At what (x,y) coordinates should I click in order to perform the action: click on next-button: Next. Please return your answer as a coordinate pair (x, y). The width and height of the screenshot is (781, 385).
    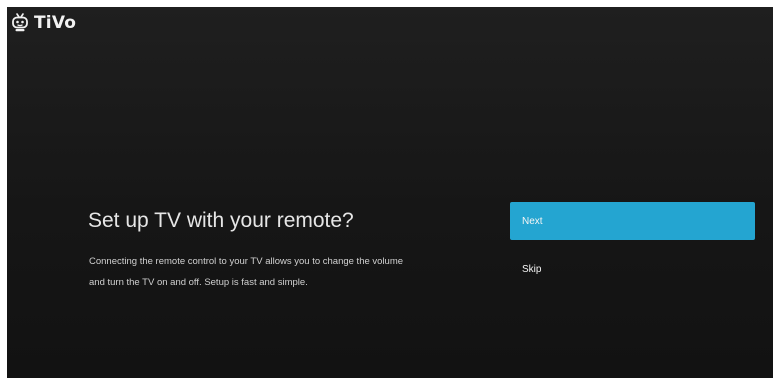
    Looking at the image, I should click on (632, 221).